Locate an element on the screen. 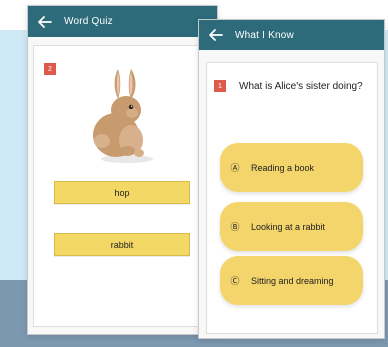 The width and height of the screenshot is (388, 347). answer-c-button: Ⓒ Sitting and dreaming is located at coordinates (291, 280).